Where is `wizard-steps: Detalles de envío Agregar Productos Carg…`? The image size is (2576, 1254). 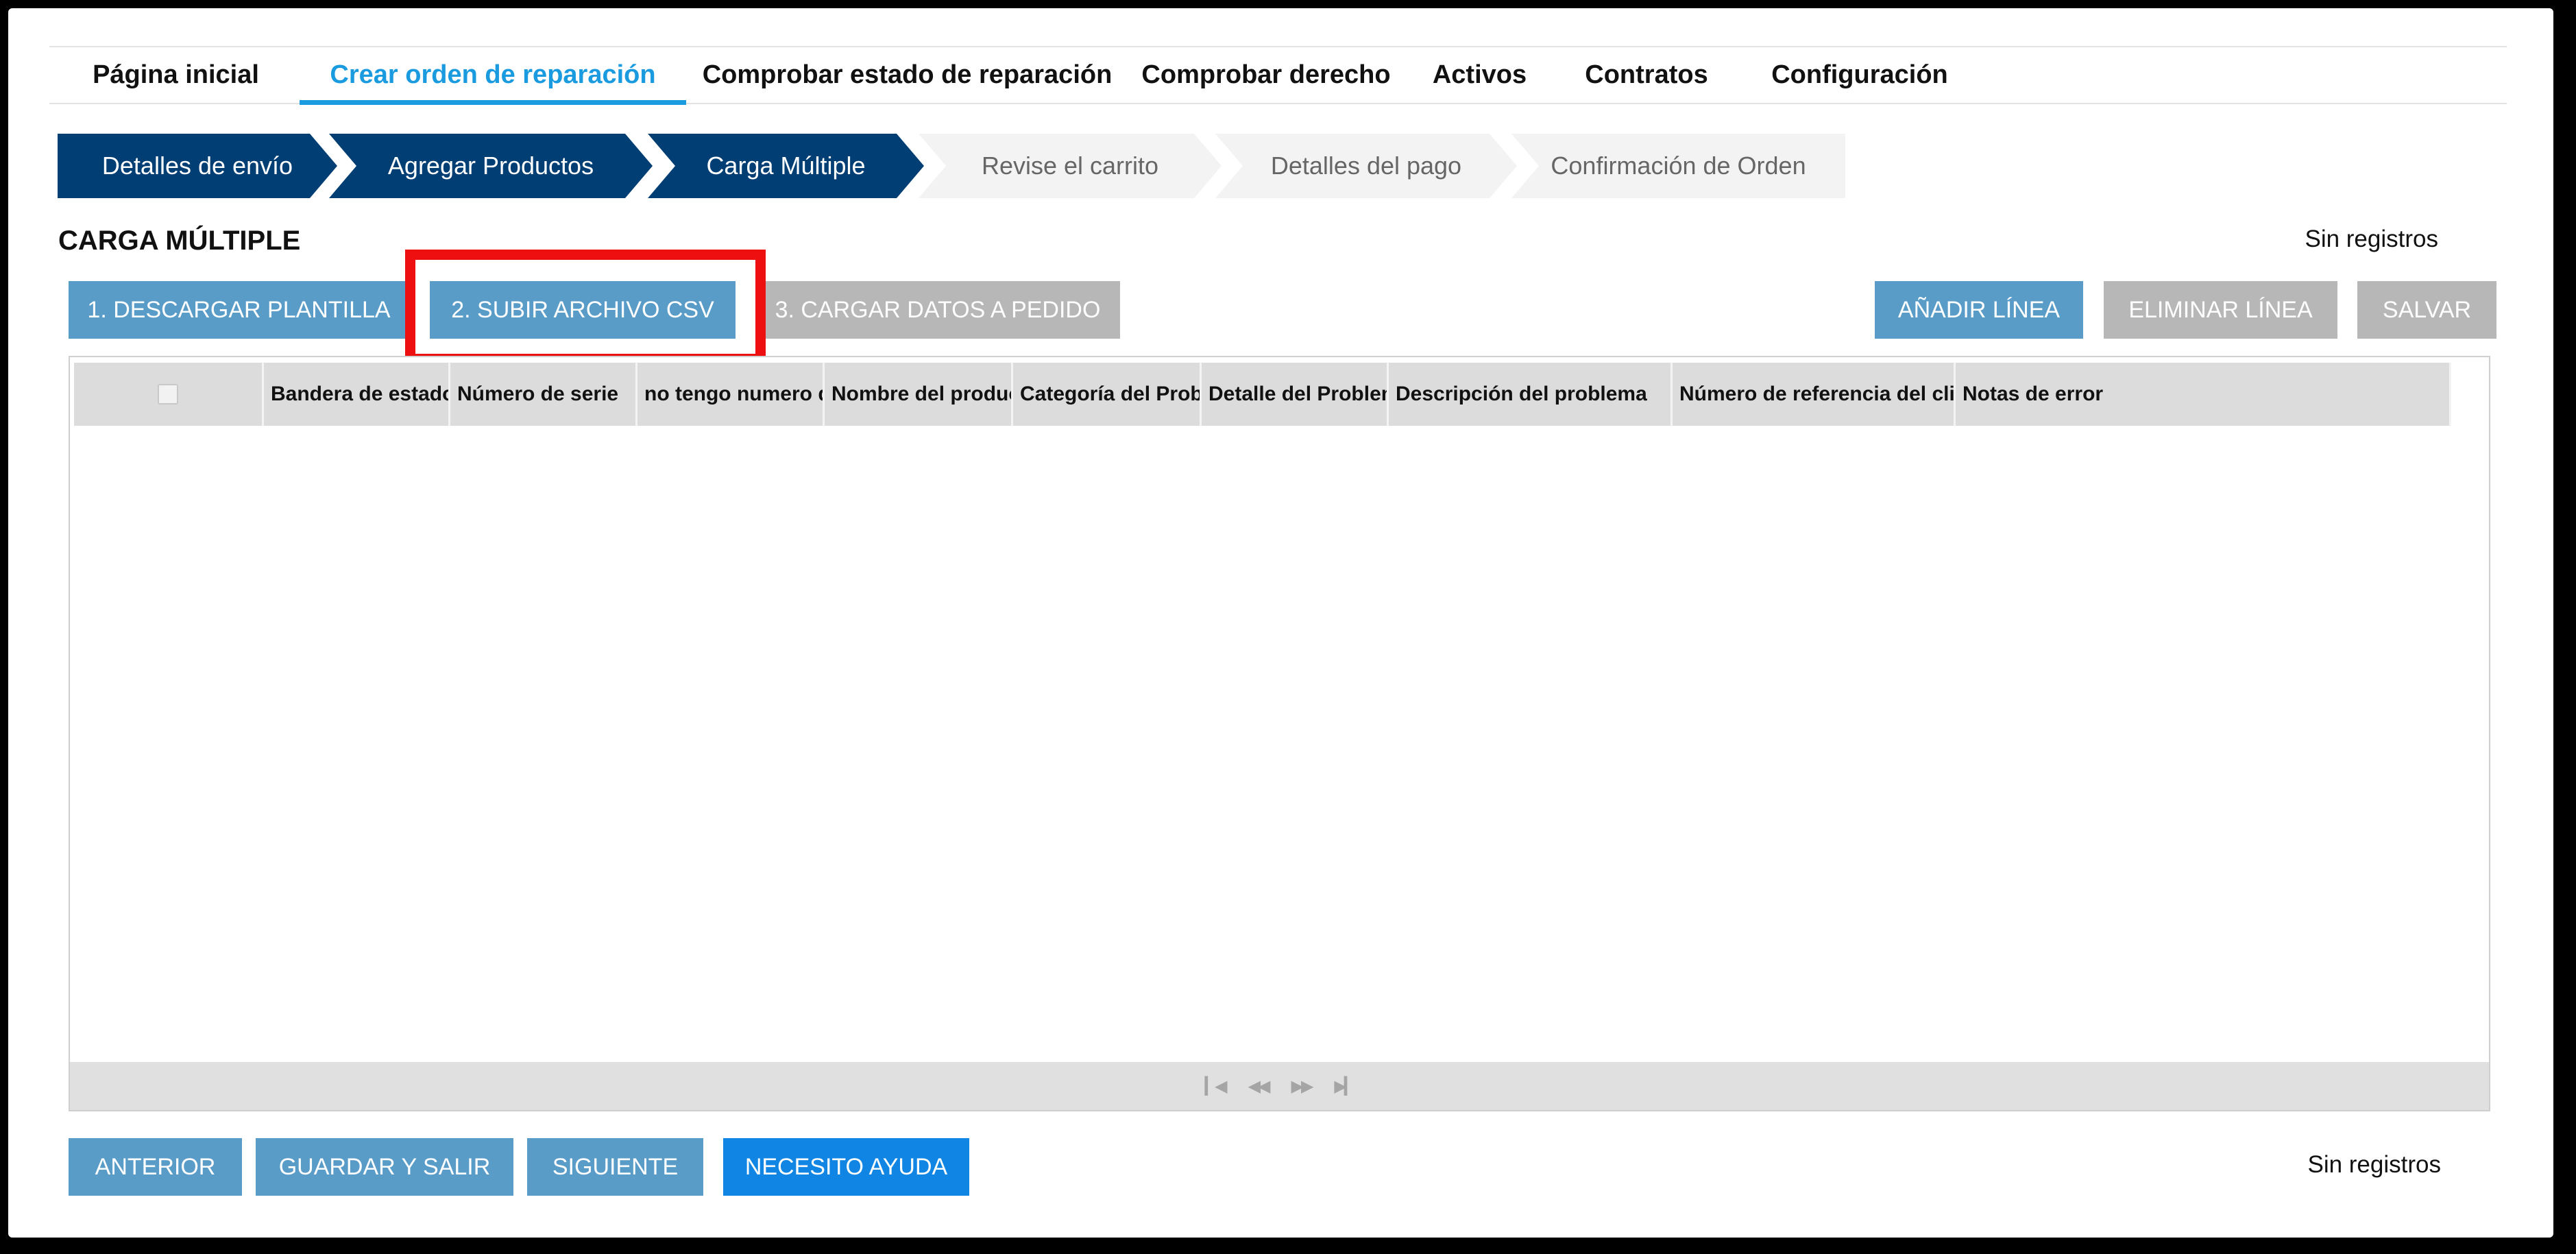
wizard-steps: Detalles de envío Agregar Productos Carg… is located at coordinates (947, 166).